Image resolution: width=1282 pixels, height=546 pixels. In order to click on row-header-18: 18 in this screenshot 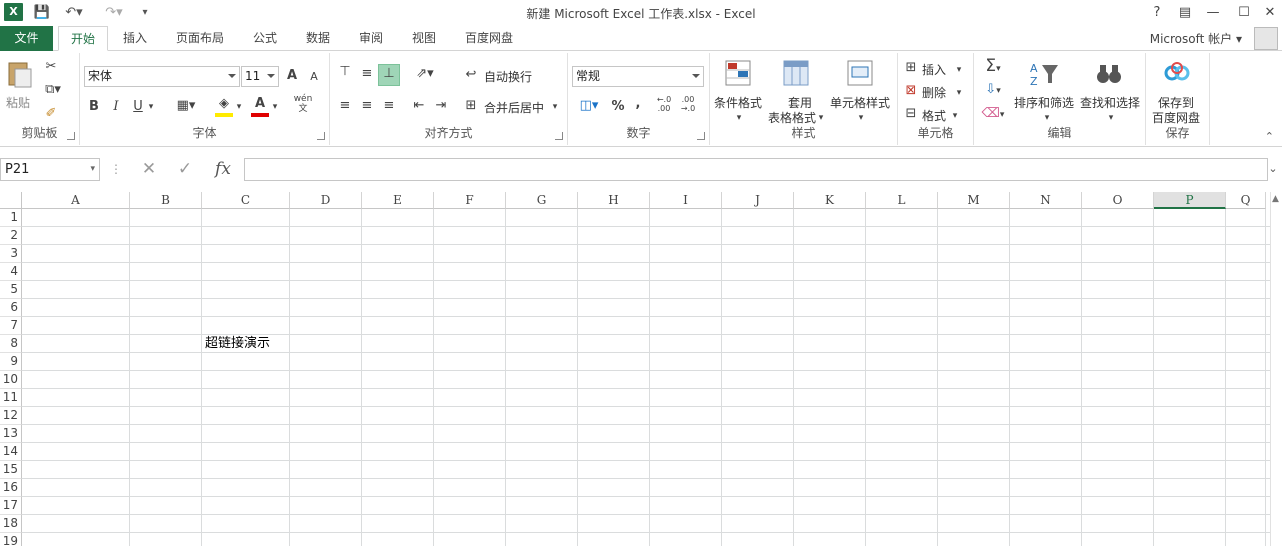, I will do `click(11, 524)`.